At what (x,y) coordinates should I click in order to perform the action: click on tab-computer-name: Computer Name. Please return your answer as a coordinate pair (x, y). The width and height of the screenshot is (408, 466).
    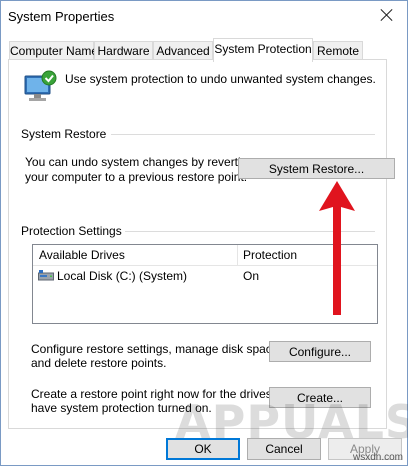
    Looking at the image, I should click on (53, 51).